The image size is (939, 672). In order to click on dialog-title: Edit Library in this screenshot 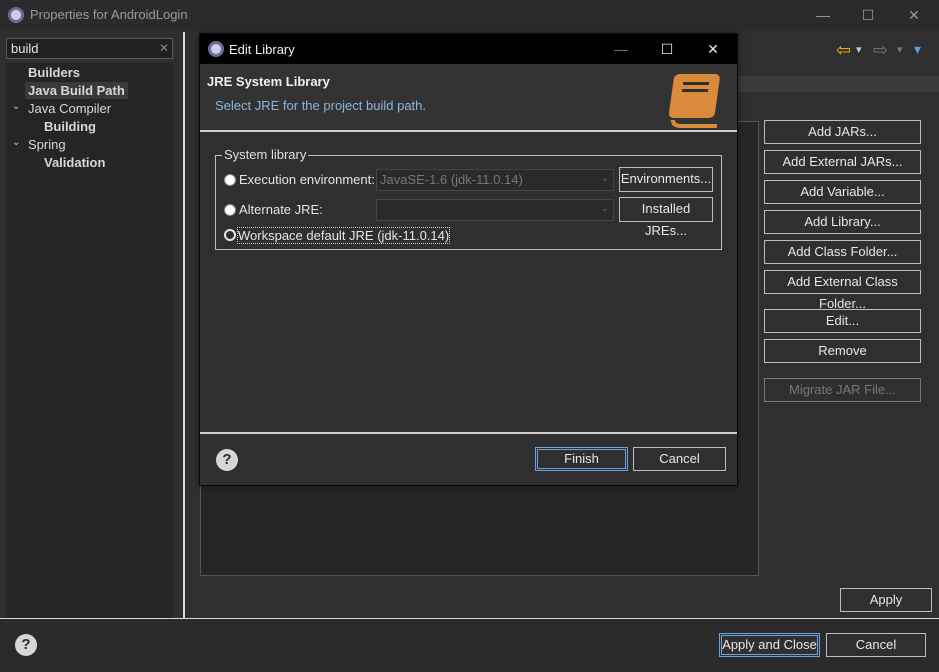, I will do `click(262, 49)`.